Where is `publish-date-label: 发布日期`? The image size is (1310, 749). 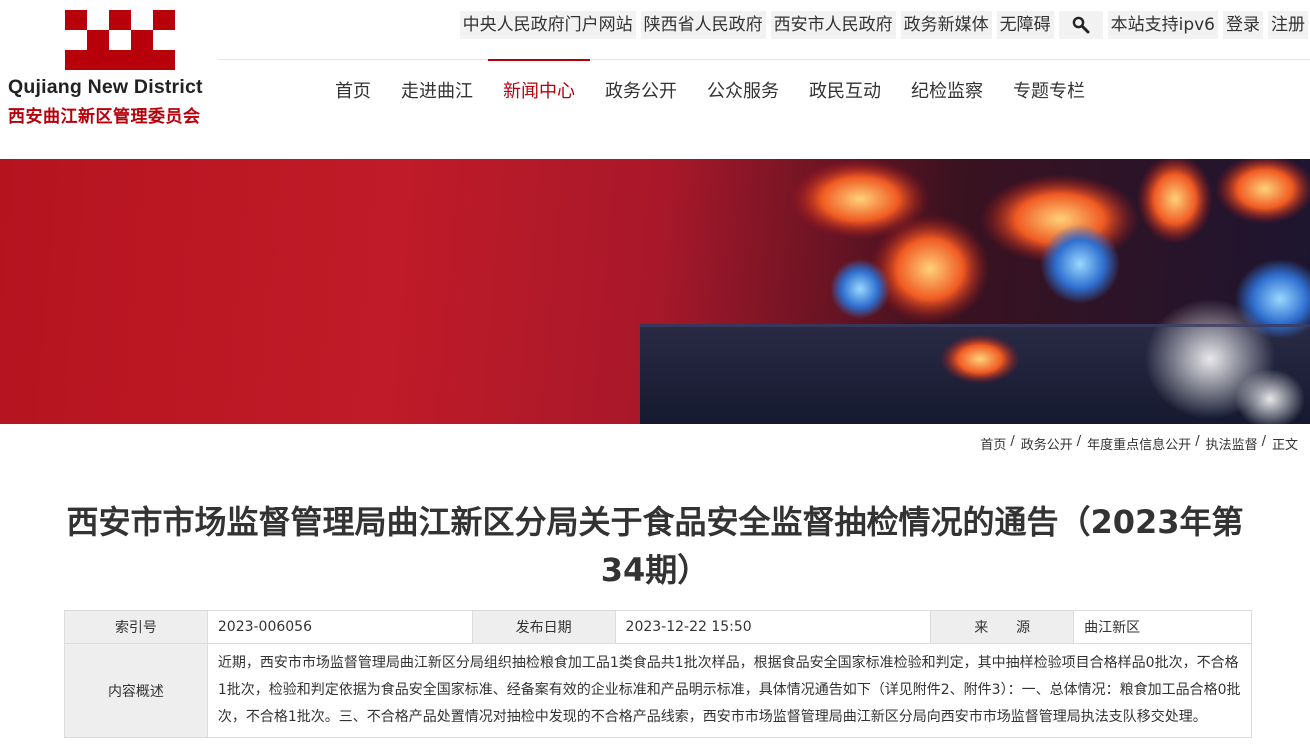 publish-date-label: 发布日期 is located at coordinates (543, 627).